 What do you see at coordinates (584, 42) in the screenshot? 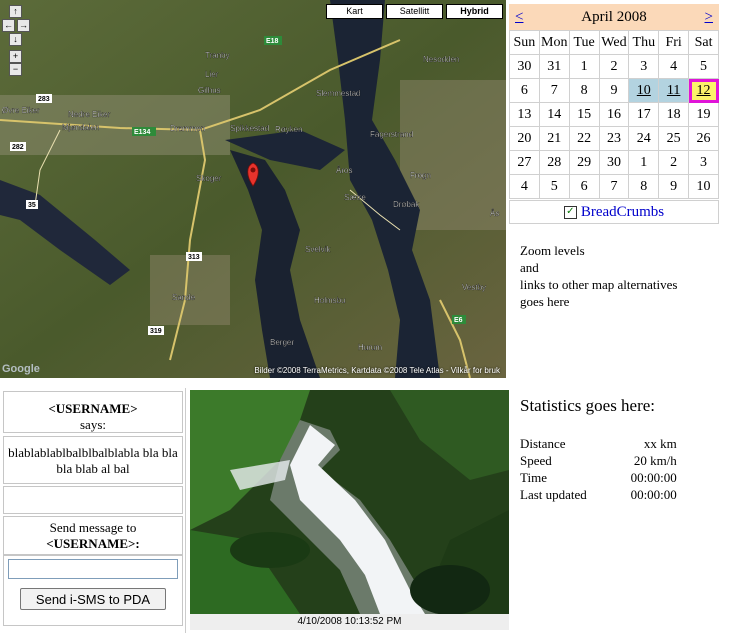
I see `weekday-label: Tue` at bounding box center [584, 42].